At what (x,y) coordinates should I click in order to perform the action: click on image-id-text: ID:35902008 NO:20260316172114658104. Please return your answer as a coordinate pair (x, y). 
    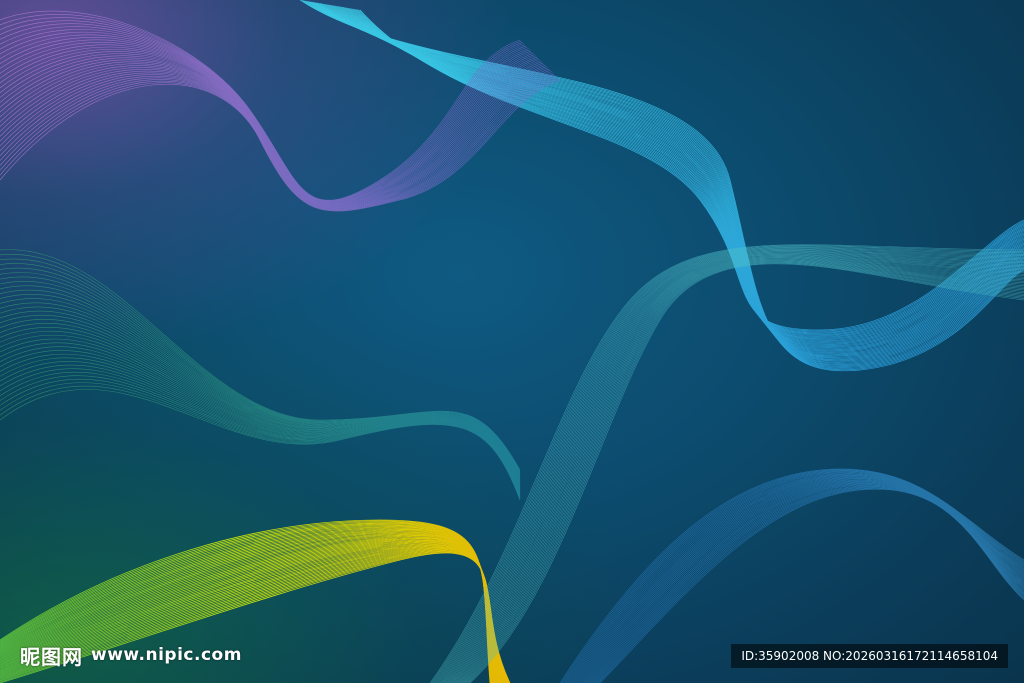
    Looking at the image, I should click on (869, 656).